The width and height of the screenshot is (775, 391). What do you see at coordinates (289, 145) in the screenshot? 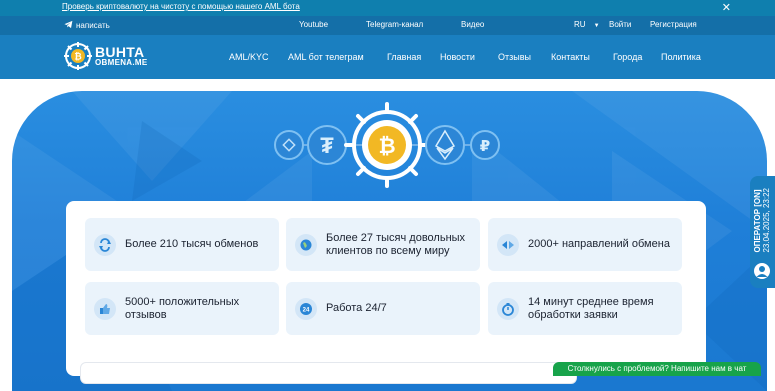
I see `binance-coin-icon` at bounding box center [289, 145].